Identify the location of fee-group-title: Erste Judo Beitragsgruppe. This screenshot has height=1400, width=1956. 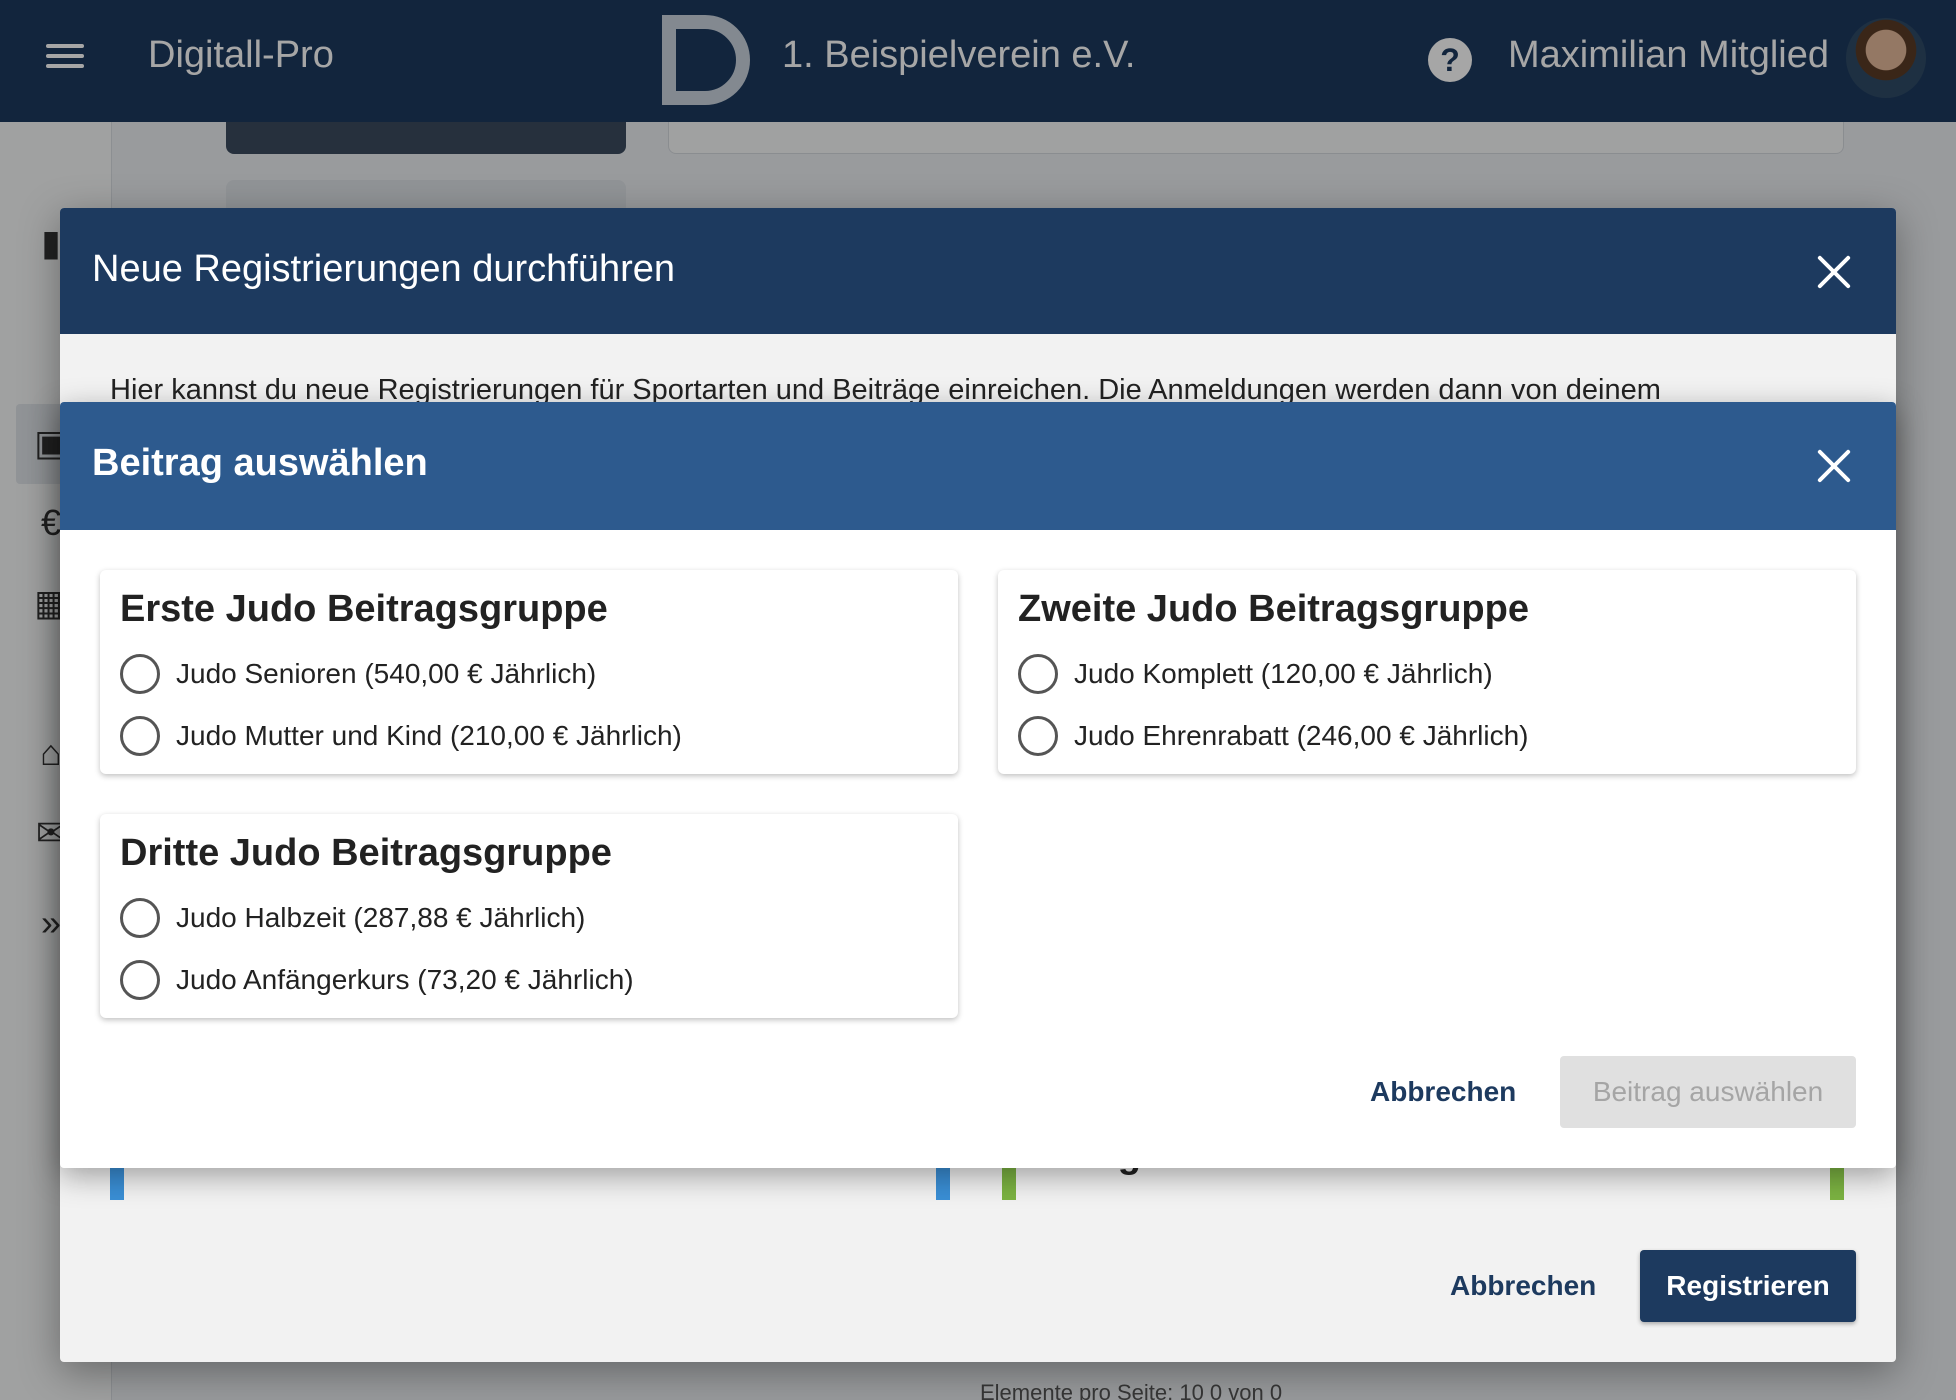
(364, 609).